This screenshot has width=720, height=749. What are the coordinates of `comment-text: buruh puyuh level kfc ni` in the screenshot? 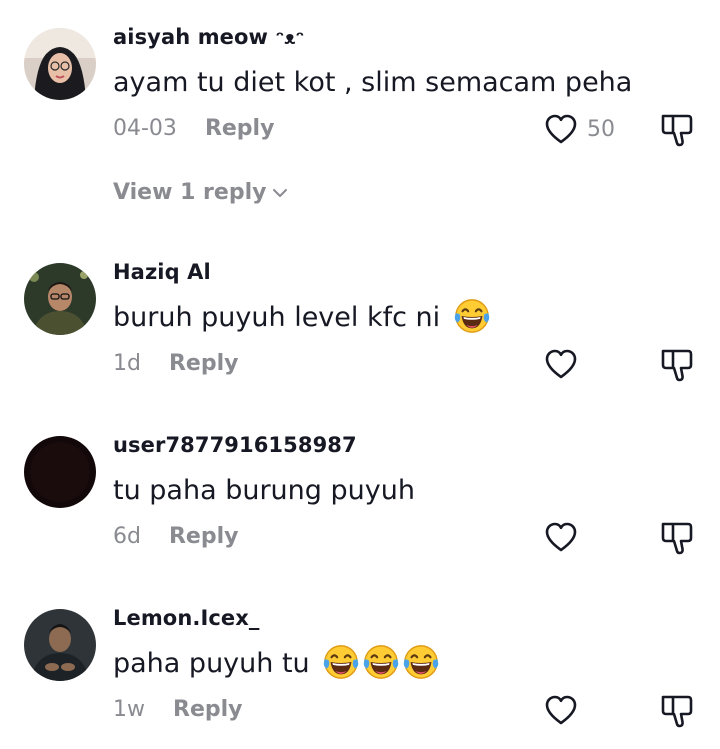 It's located at (302, 318).